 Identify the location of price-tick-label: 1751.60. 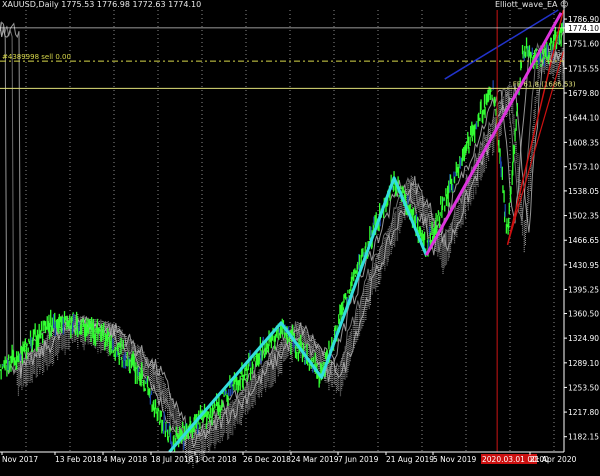
(583, 43).